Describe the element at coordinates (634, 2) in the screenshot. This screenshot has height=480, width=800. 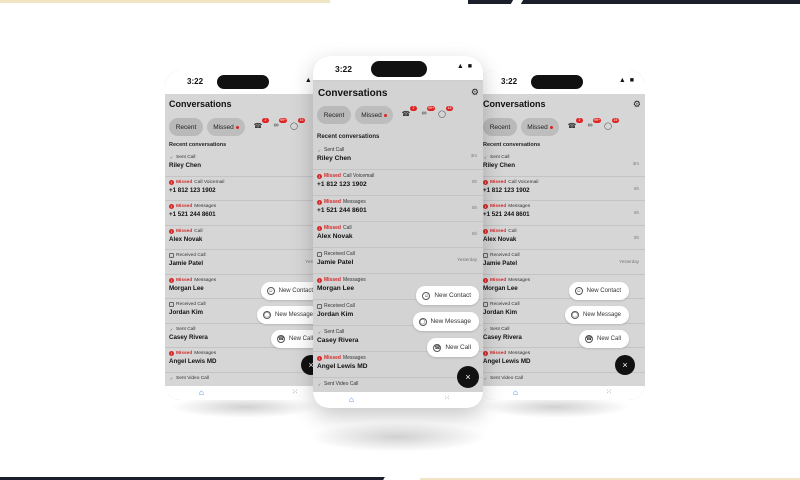
I see `decor-bar` at that location.